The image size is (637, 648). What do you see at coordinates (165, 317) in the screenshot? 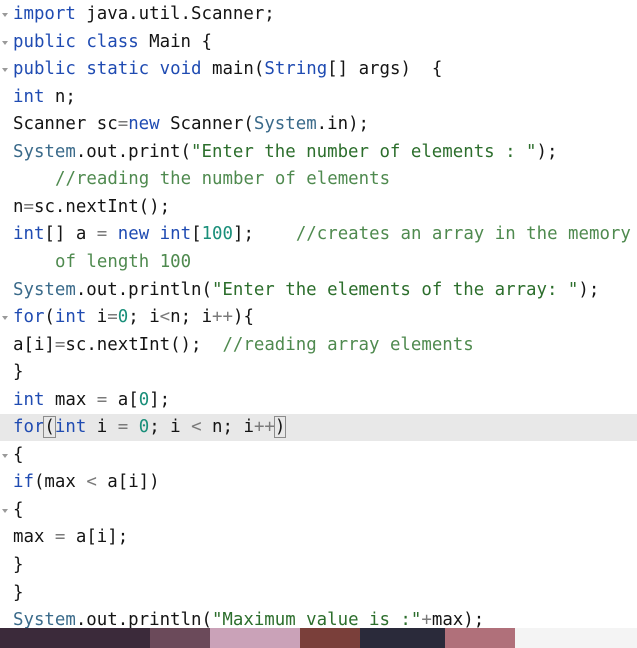
I see `code-token: <` at bounding box center [165, 317].